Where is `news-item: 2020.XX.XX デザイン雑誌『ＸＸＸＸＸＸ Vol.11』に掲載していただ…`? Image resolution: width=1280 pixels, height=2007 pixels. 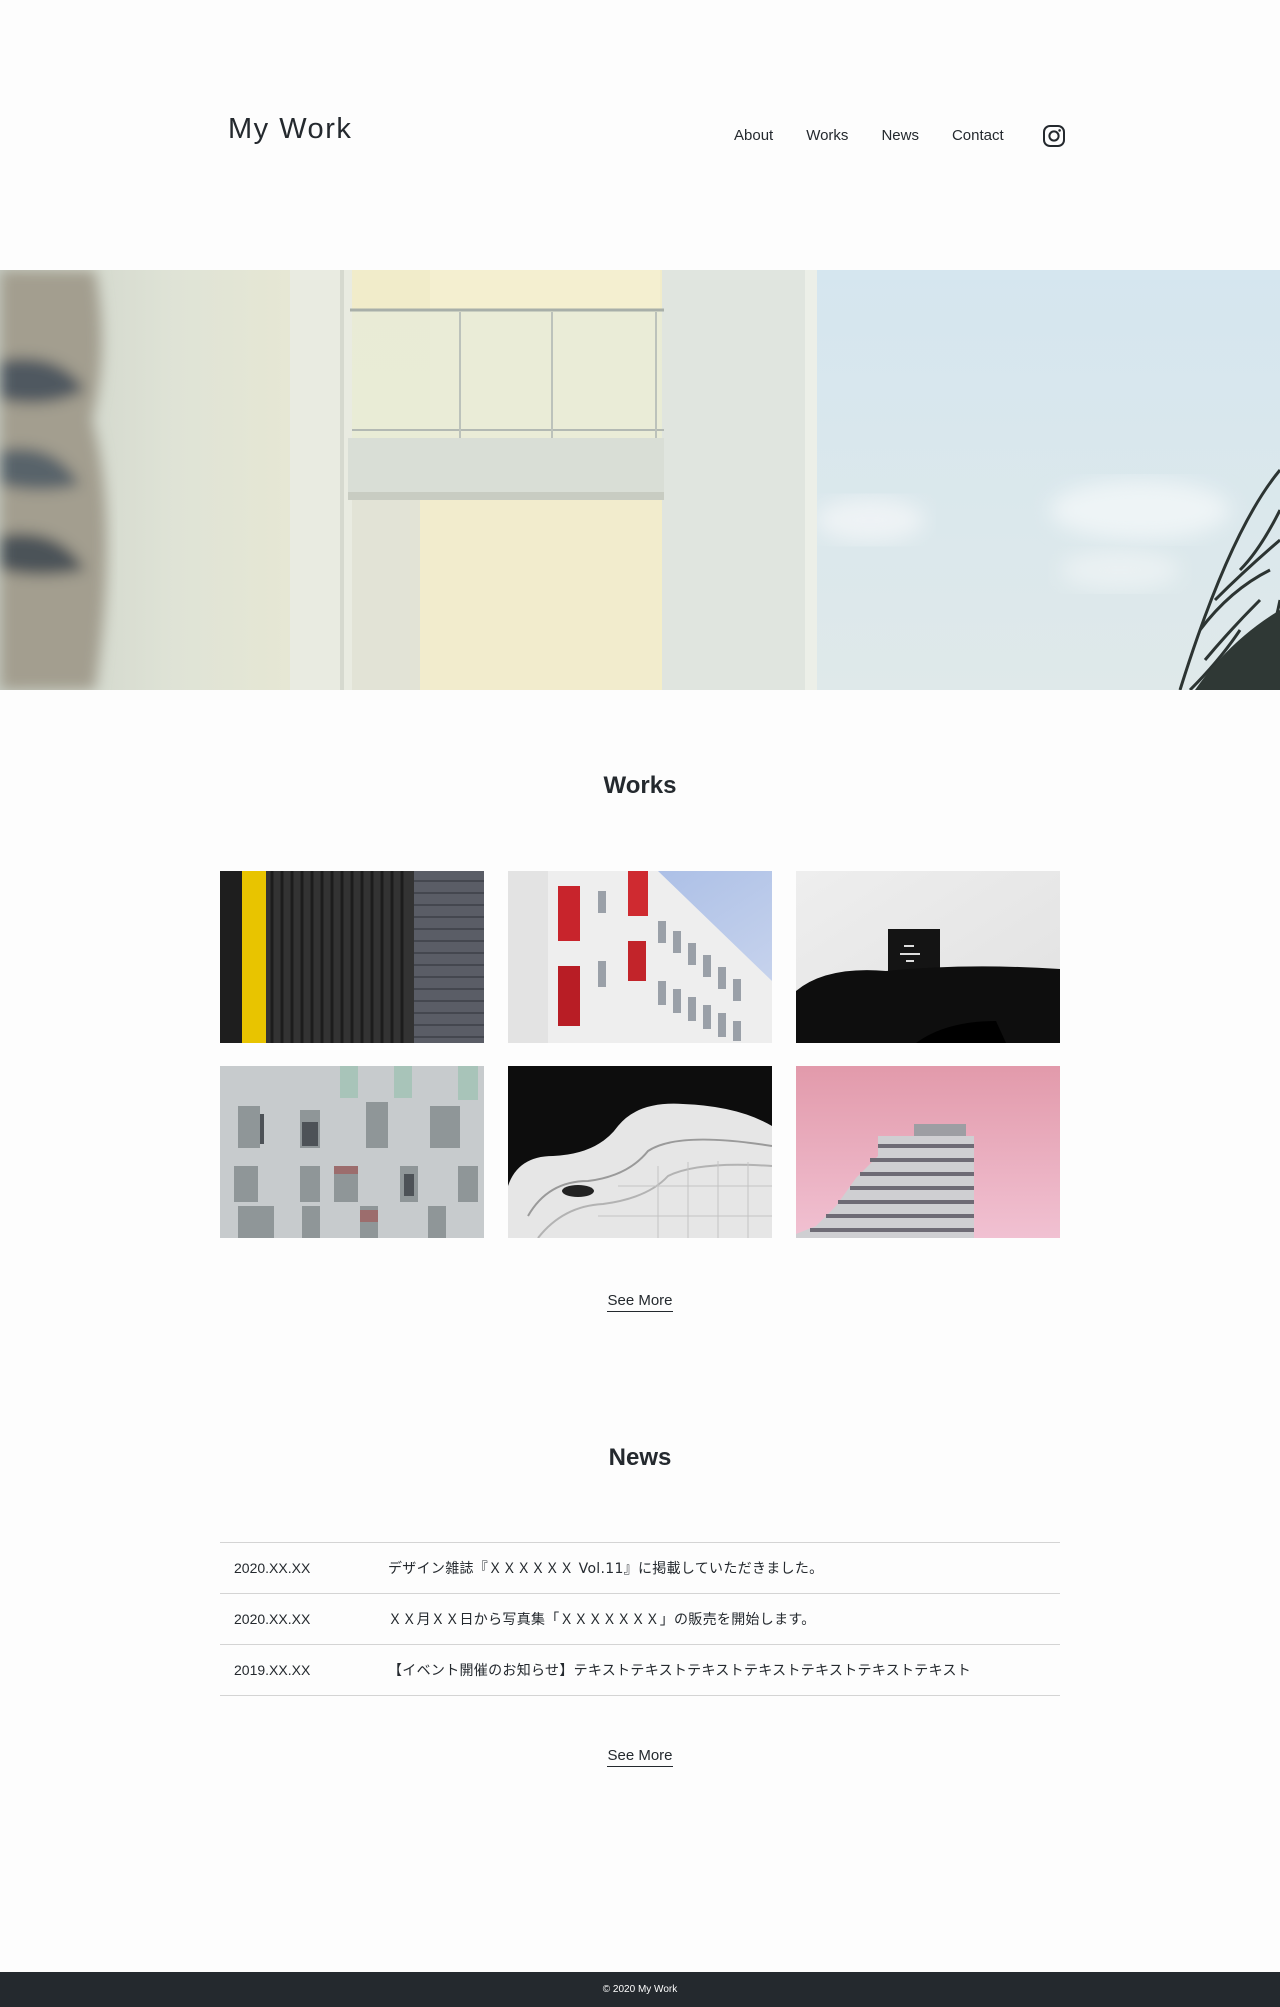 news-item: 2020.XX.XX デザイン雑誌『ＸＸＸＸＸＸ Vol.11』に掲載していただ… is located at coordinates (640, 1568).